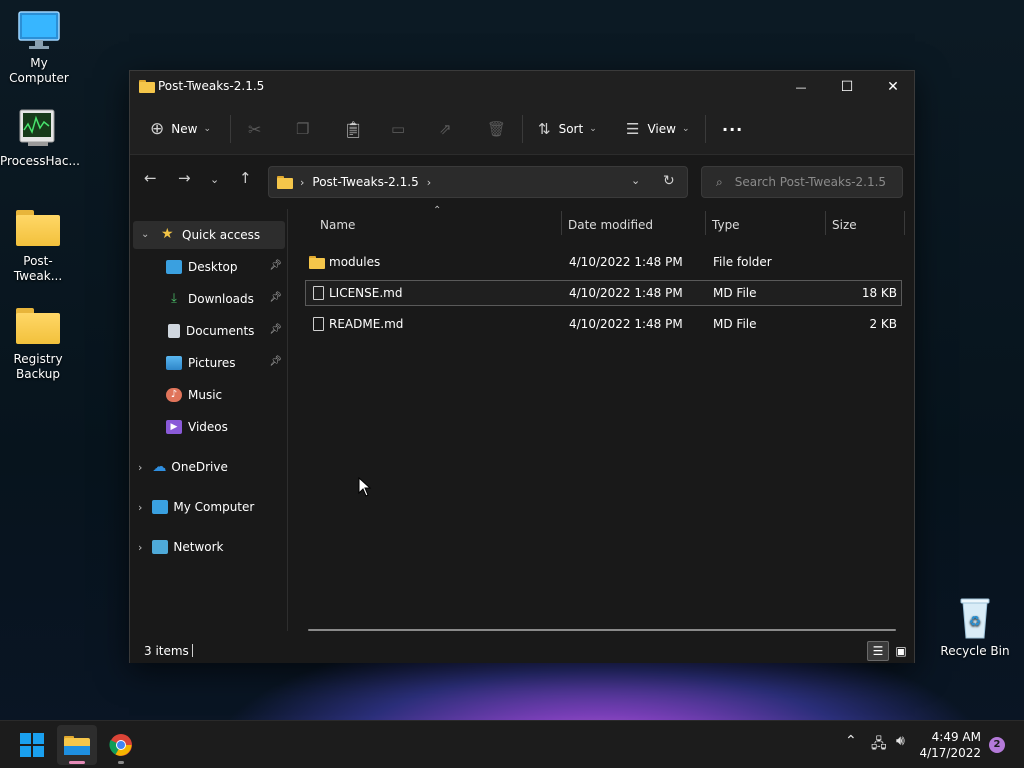 Image resolution: width=1024 pixels, height=768 pixels. I want to click on start-button, so click(32, 745).